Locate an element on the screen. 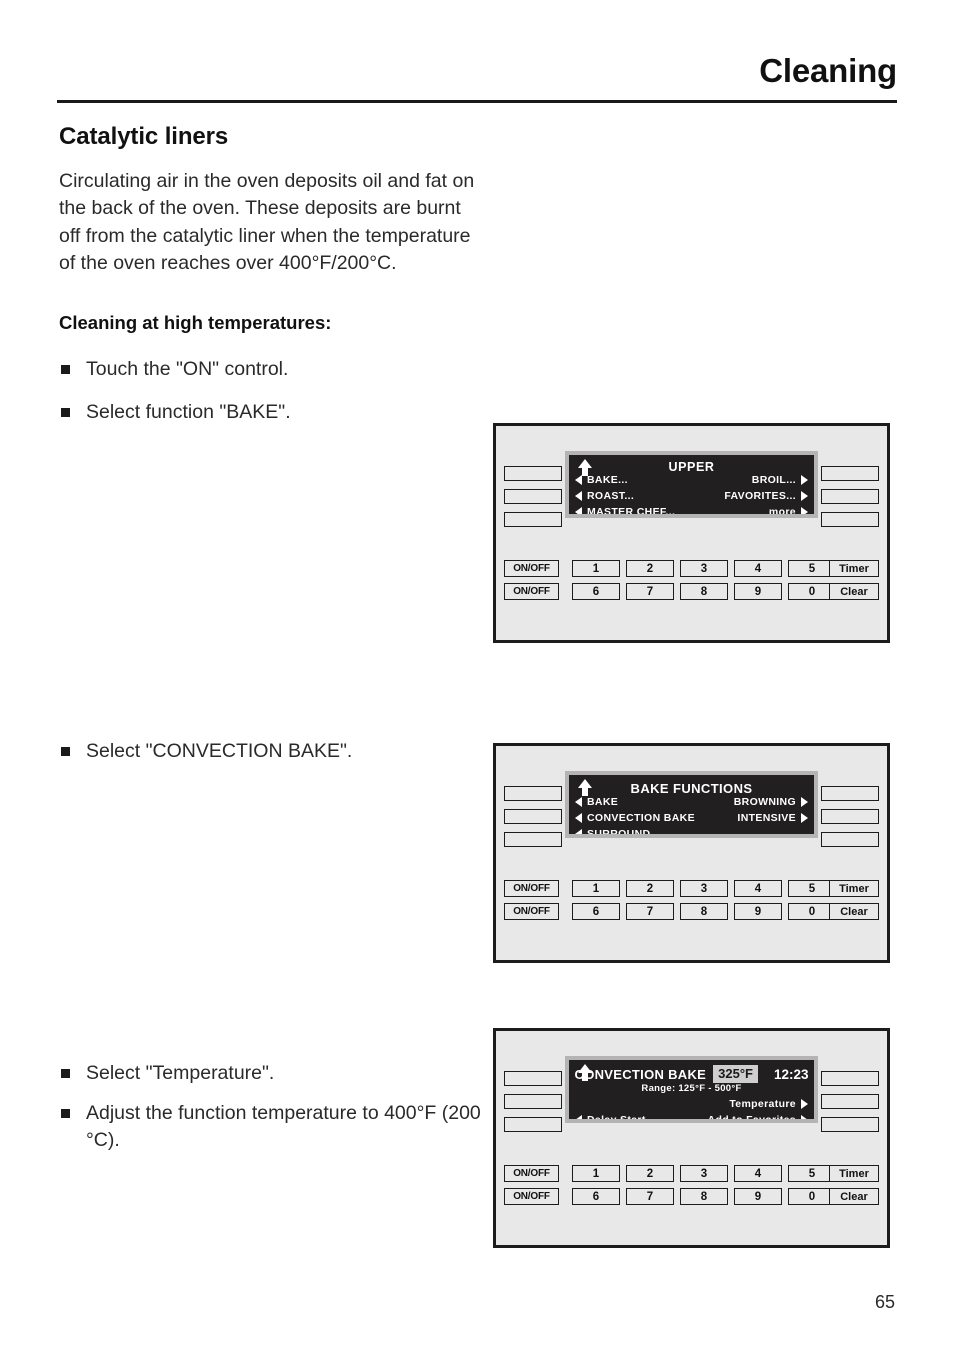  lcd-menu-item-delay-start: Delay Start is located at coordinates (610, 1118).